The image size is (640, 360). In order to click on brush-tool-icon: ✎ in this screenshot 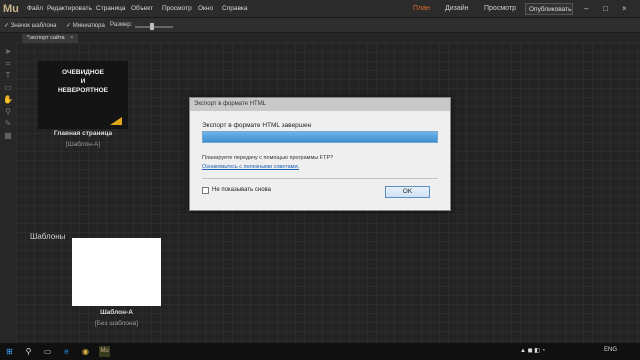, I will do `click(8, 123)`.